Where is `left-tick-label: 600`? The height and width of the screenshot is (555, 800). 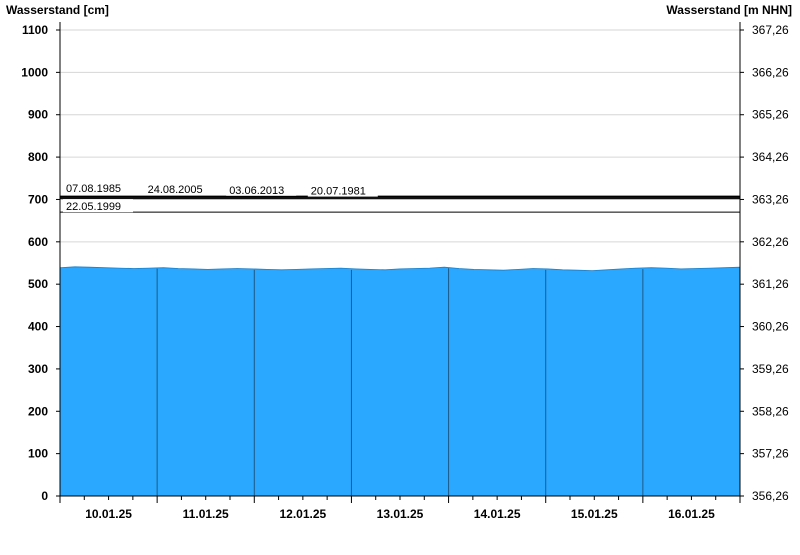
left-tick-label: 600 is located at coordinates (38, 242).